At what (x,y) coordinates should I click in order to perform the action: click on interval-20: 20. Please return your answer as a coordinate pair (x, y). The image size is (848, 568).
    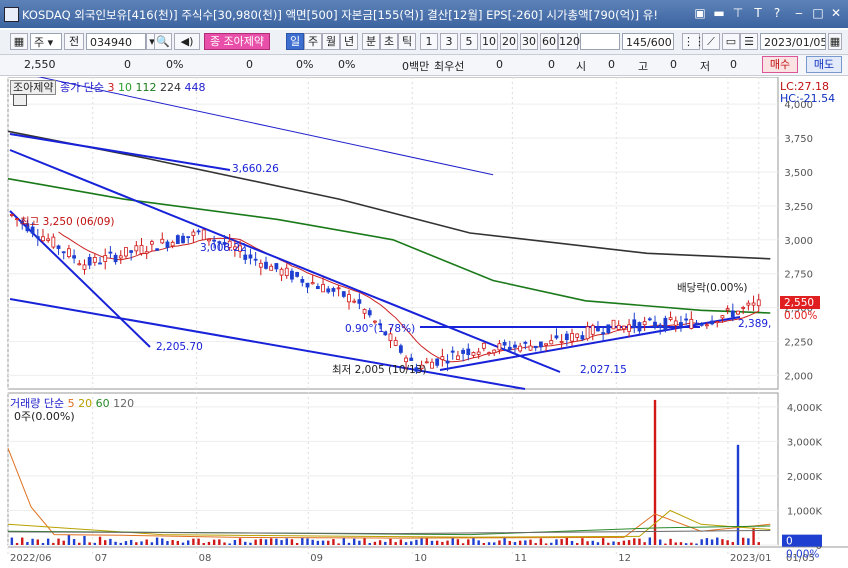
    Looking at the image, I should click on (509, 41).